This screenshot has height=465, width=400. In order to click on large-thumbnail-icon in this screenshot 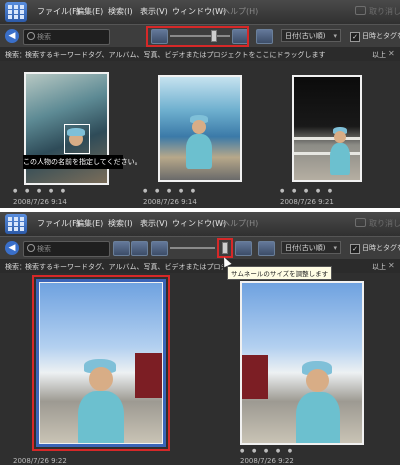, I will do `click(243, 248)`.